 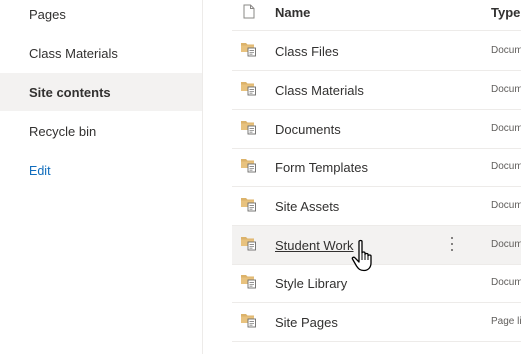 I want to click on nav-edit-label: Edit, so click(x=40, y=171).